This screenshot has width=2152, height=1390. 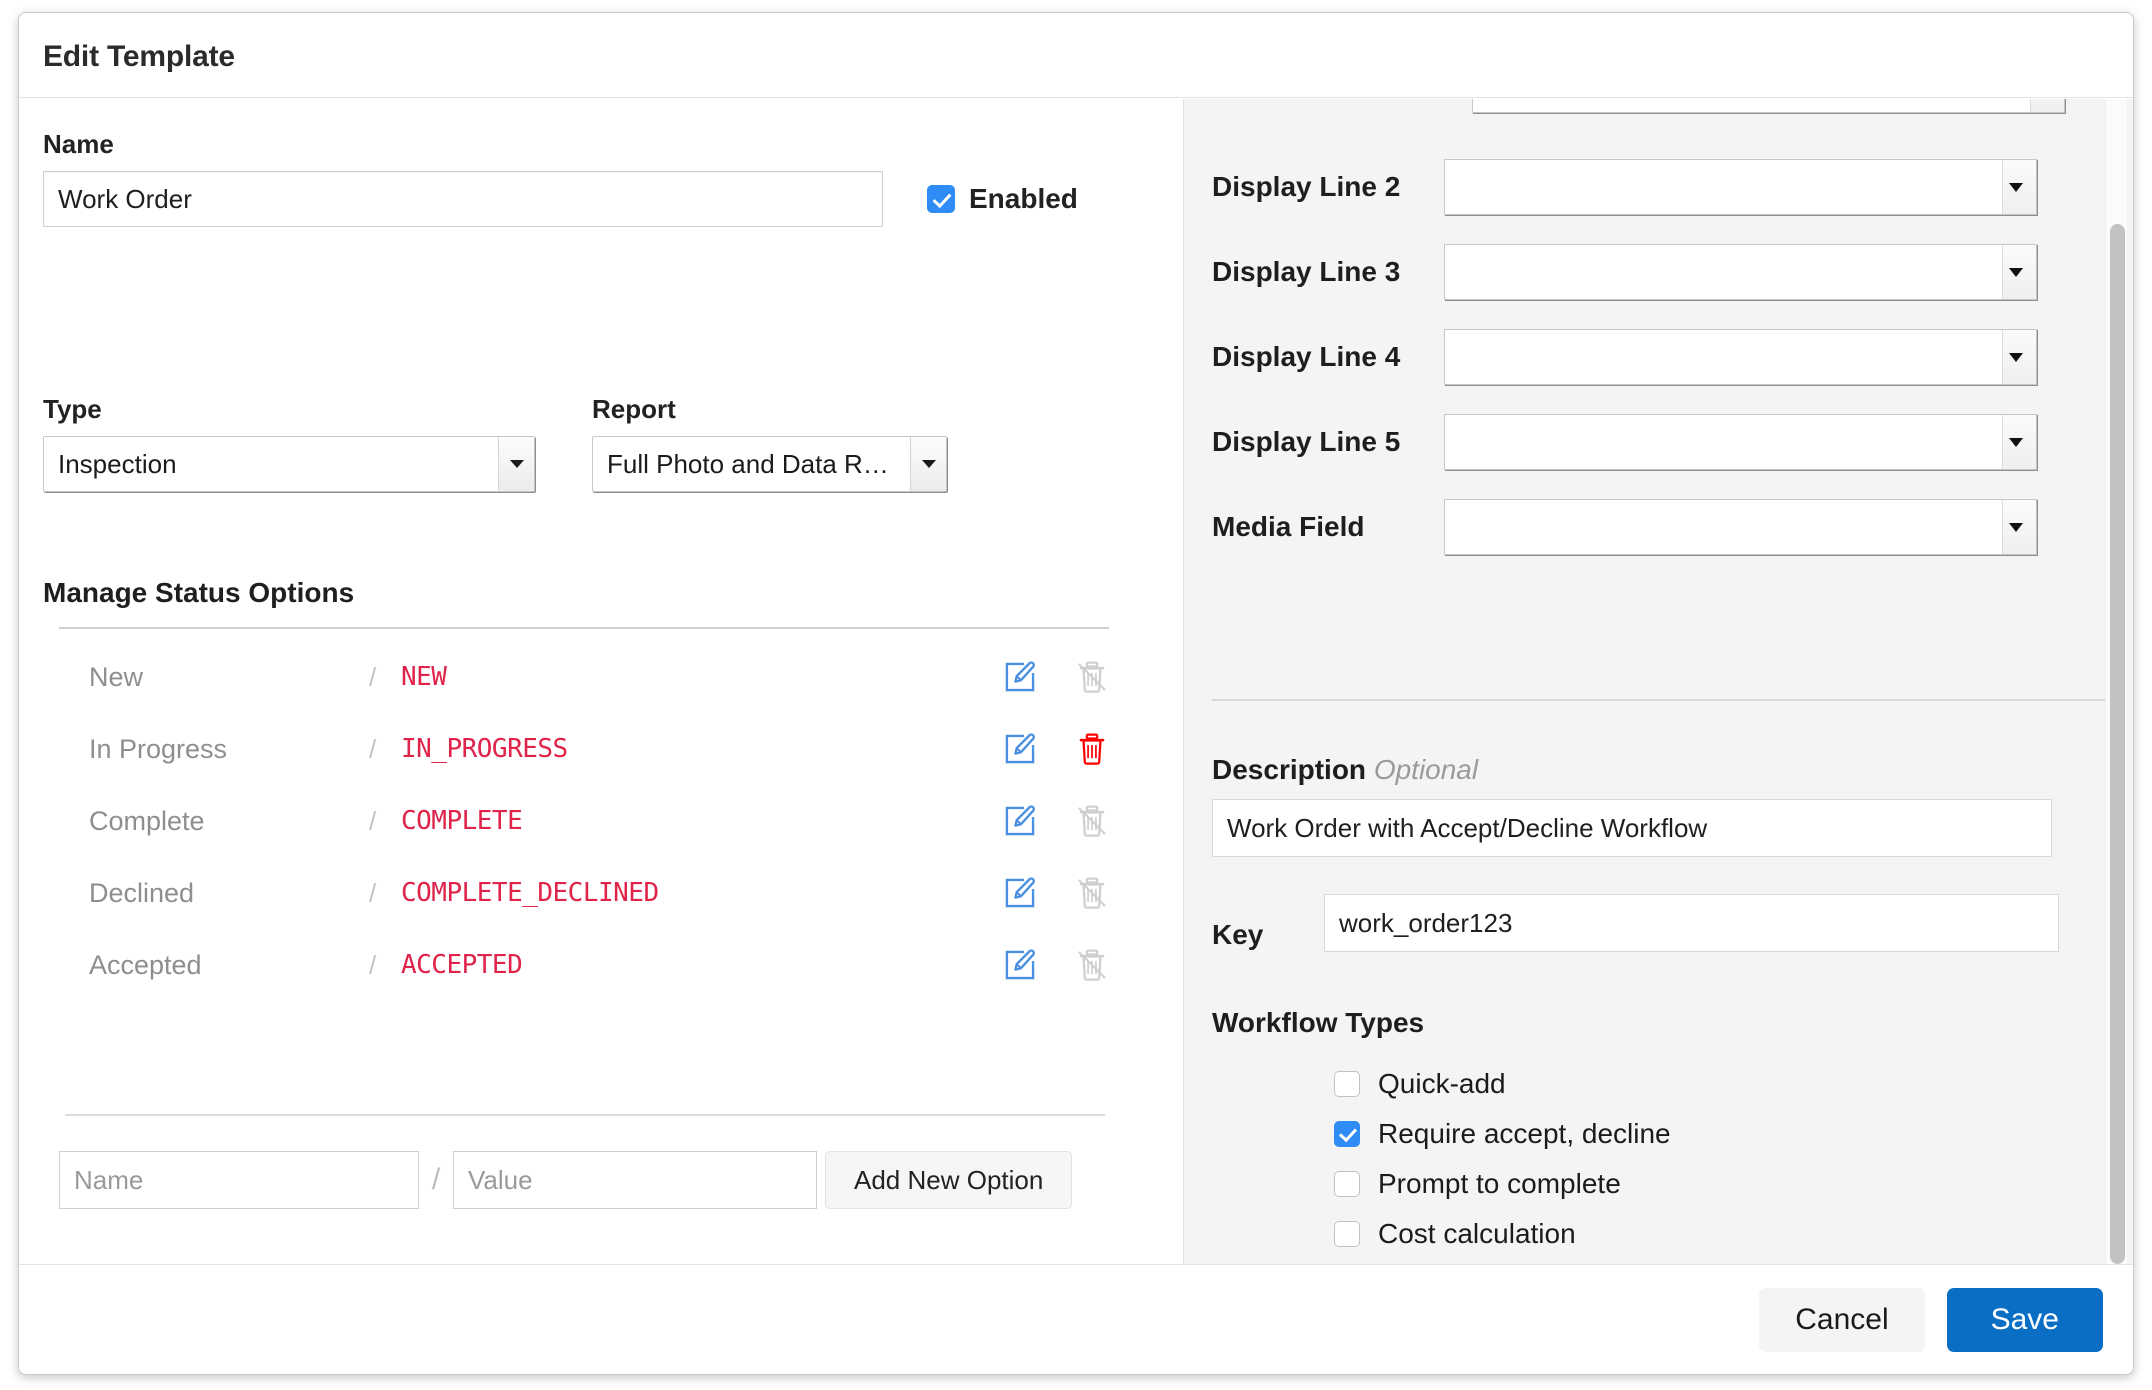 What do you see at coordinates (1632, 828) in the screenshot?
I see `description-input` at bounding box center [1632, 828].